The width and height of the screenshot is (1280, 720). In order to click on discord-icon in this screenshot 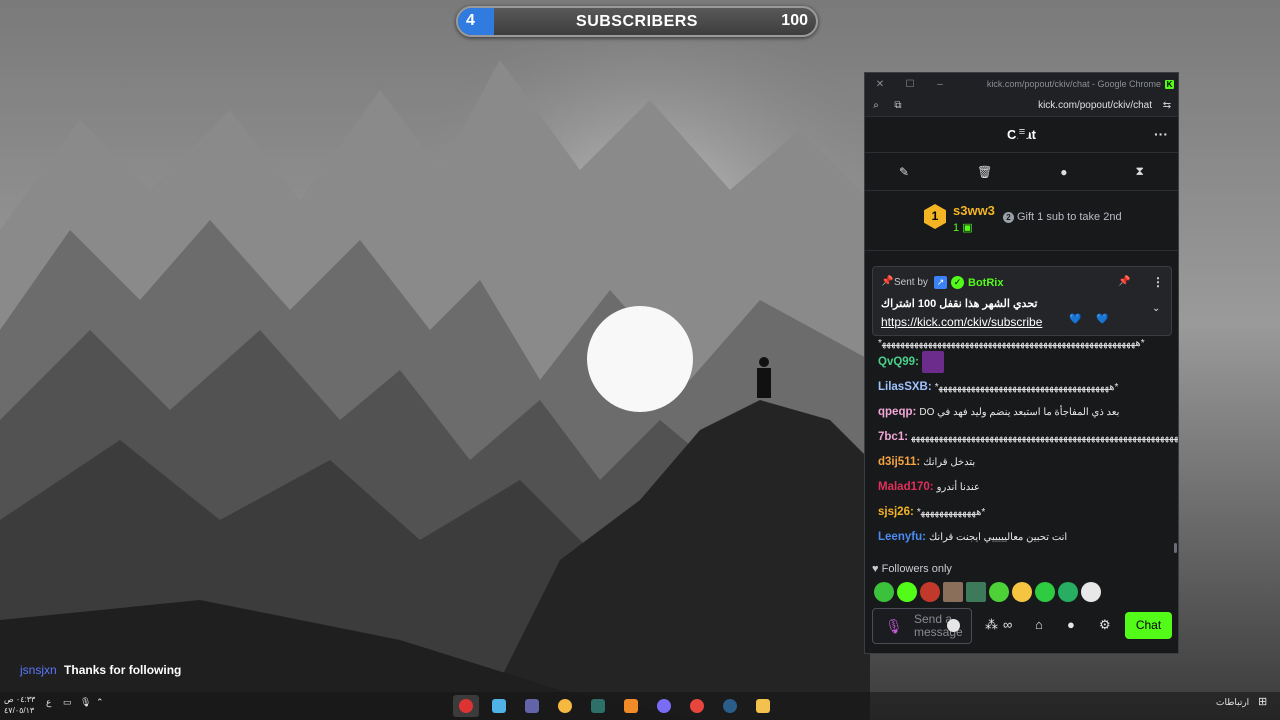, I will do `click(565, 706)`.